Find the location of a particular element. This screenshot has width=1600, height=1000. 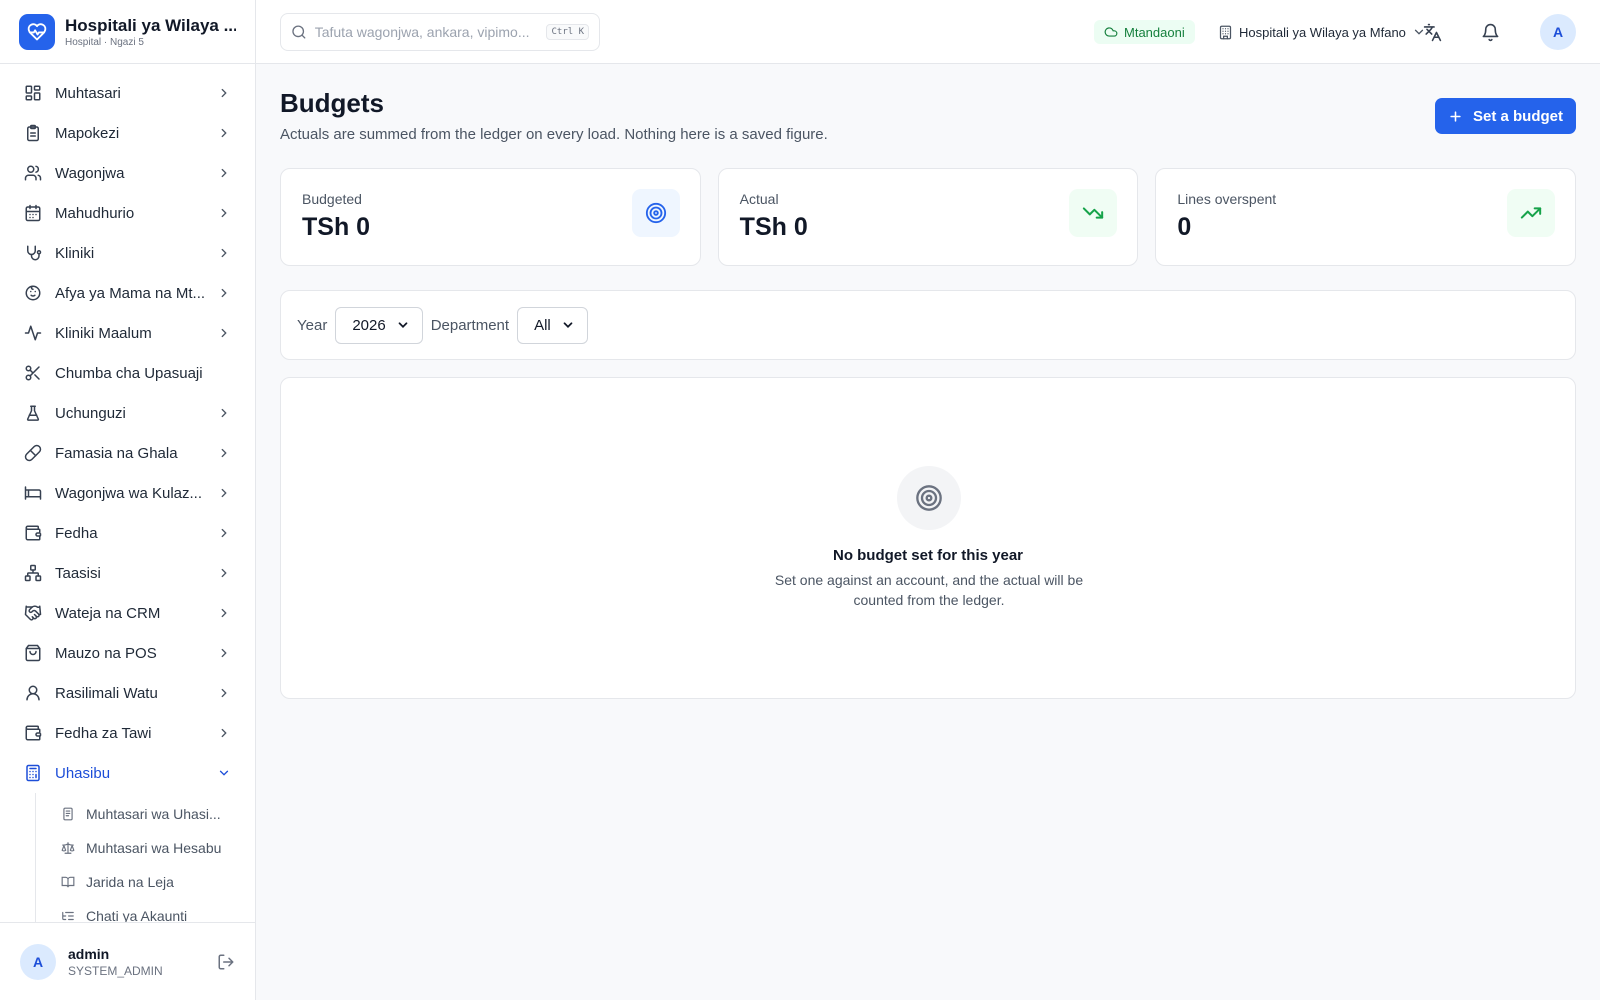

sidebar-item-label: Kliniki Maalum is located at coordinates (103, 333).